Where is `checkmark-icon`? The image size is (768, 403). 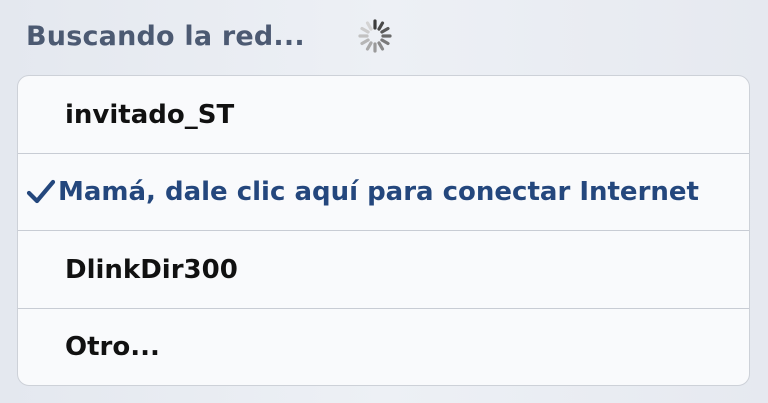 checkmark-icon is located at coordinates (41, 191).